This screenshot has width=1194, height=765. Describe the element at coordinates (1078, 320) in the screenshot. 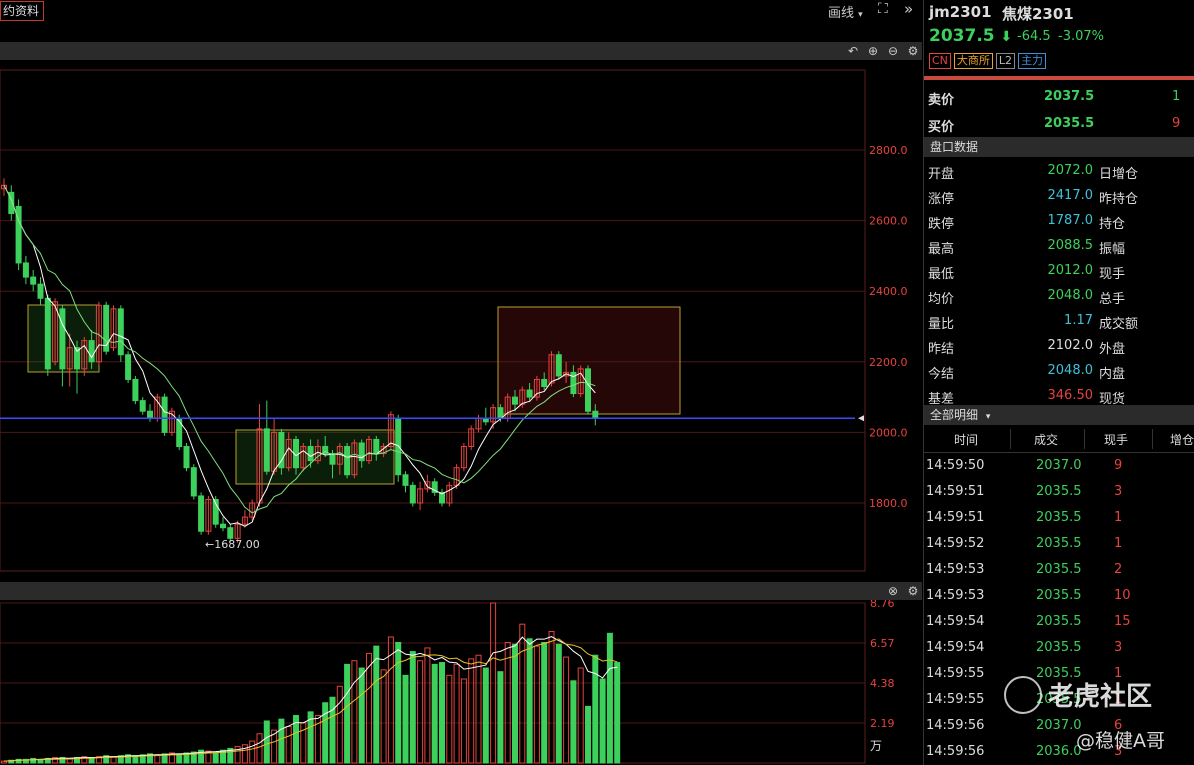

I see `stat-value: 1.17` at that location.